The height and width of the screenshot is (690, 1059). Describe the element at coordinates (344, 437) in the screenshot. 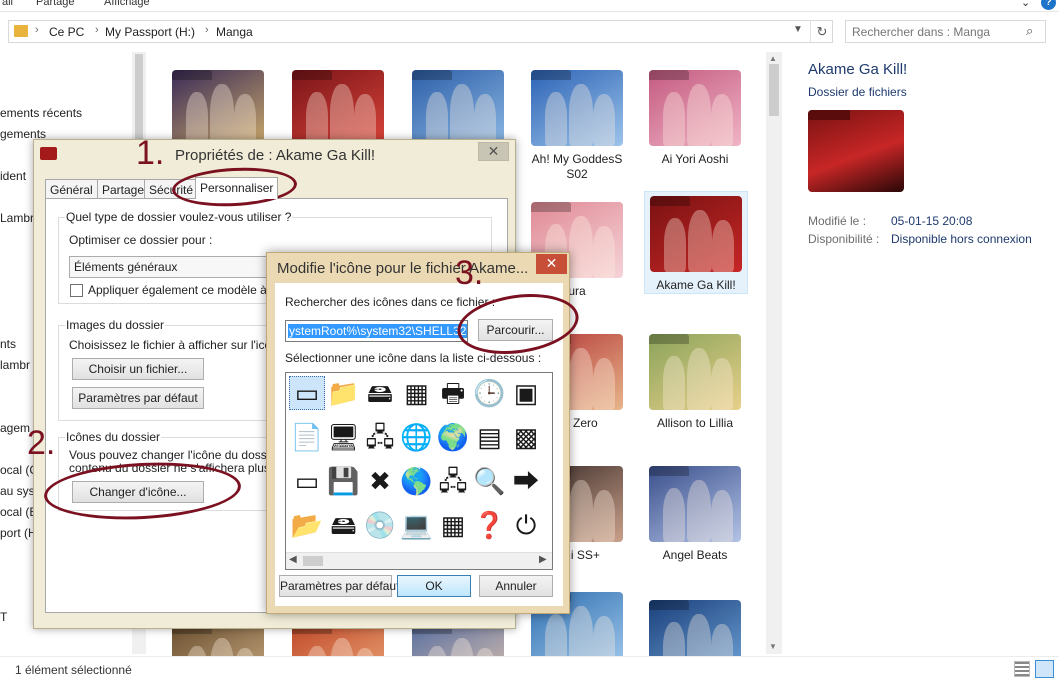

I see `monitor-drive-icon: 🖥` at that location.